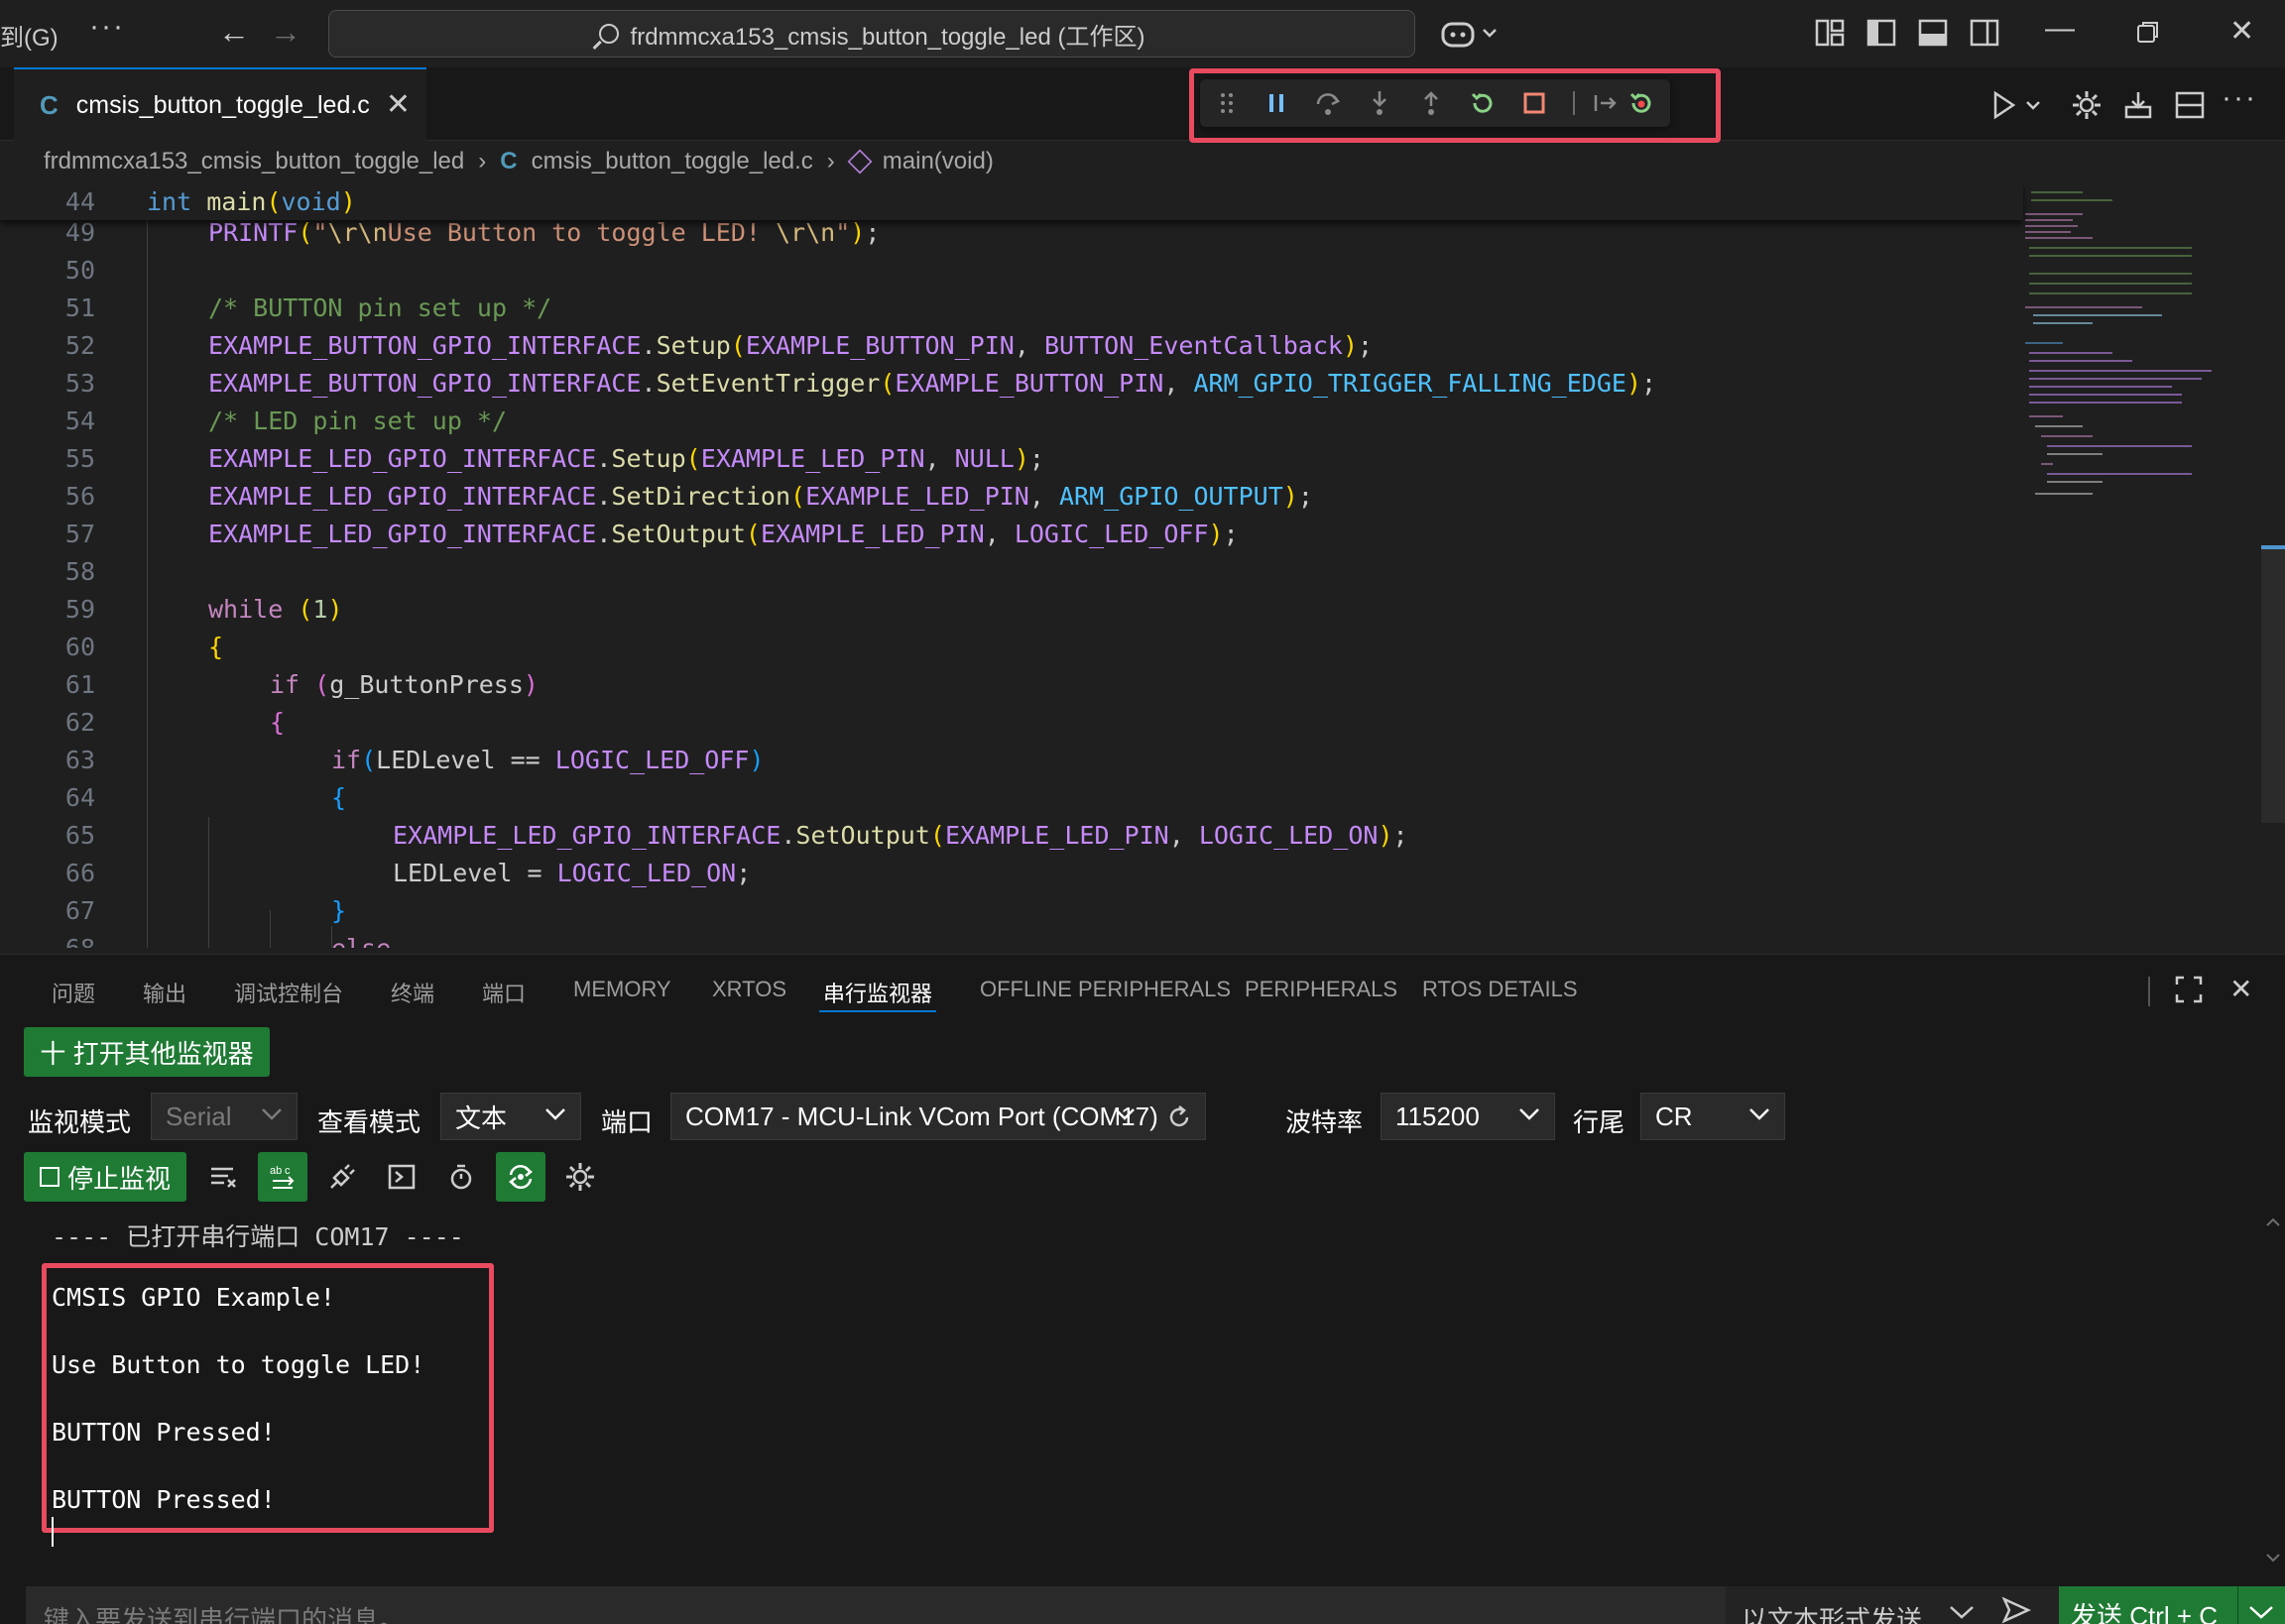 The width and height of the screenshot is (2285, 1624). I want to click on layout-customize-icon, so click(1830, 33).